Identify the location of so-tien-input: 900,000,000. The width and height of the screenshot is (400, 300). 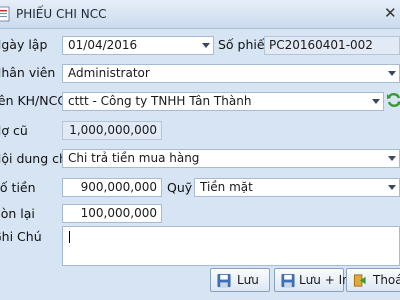
(112, 187).